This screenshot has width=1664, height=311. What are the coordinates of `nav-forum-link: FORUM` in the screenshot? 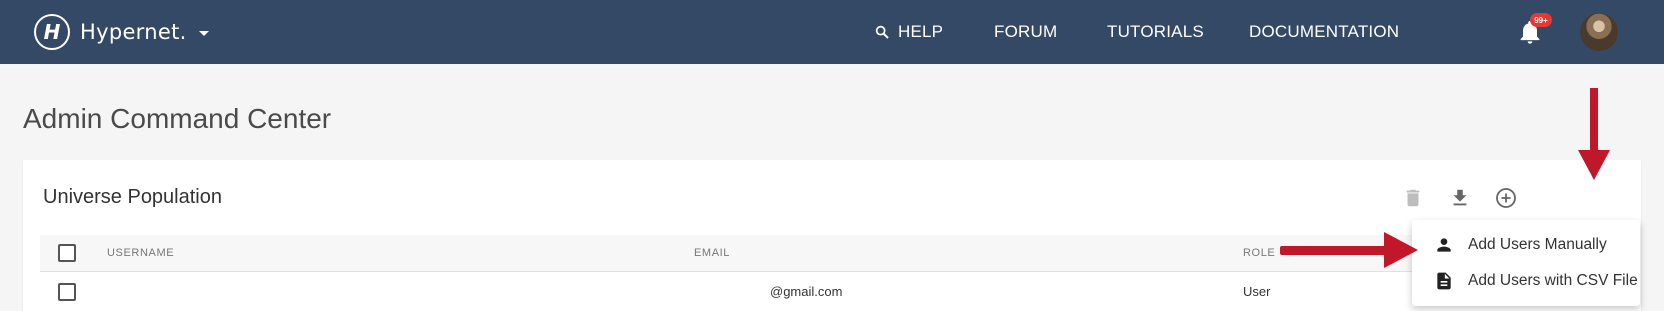 It's located at (1025, 32).